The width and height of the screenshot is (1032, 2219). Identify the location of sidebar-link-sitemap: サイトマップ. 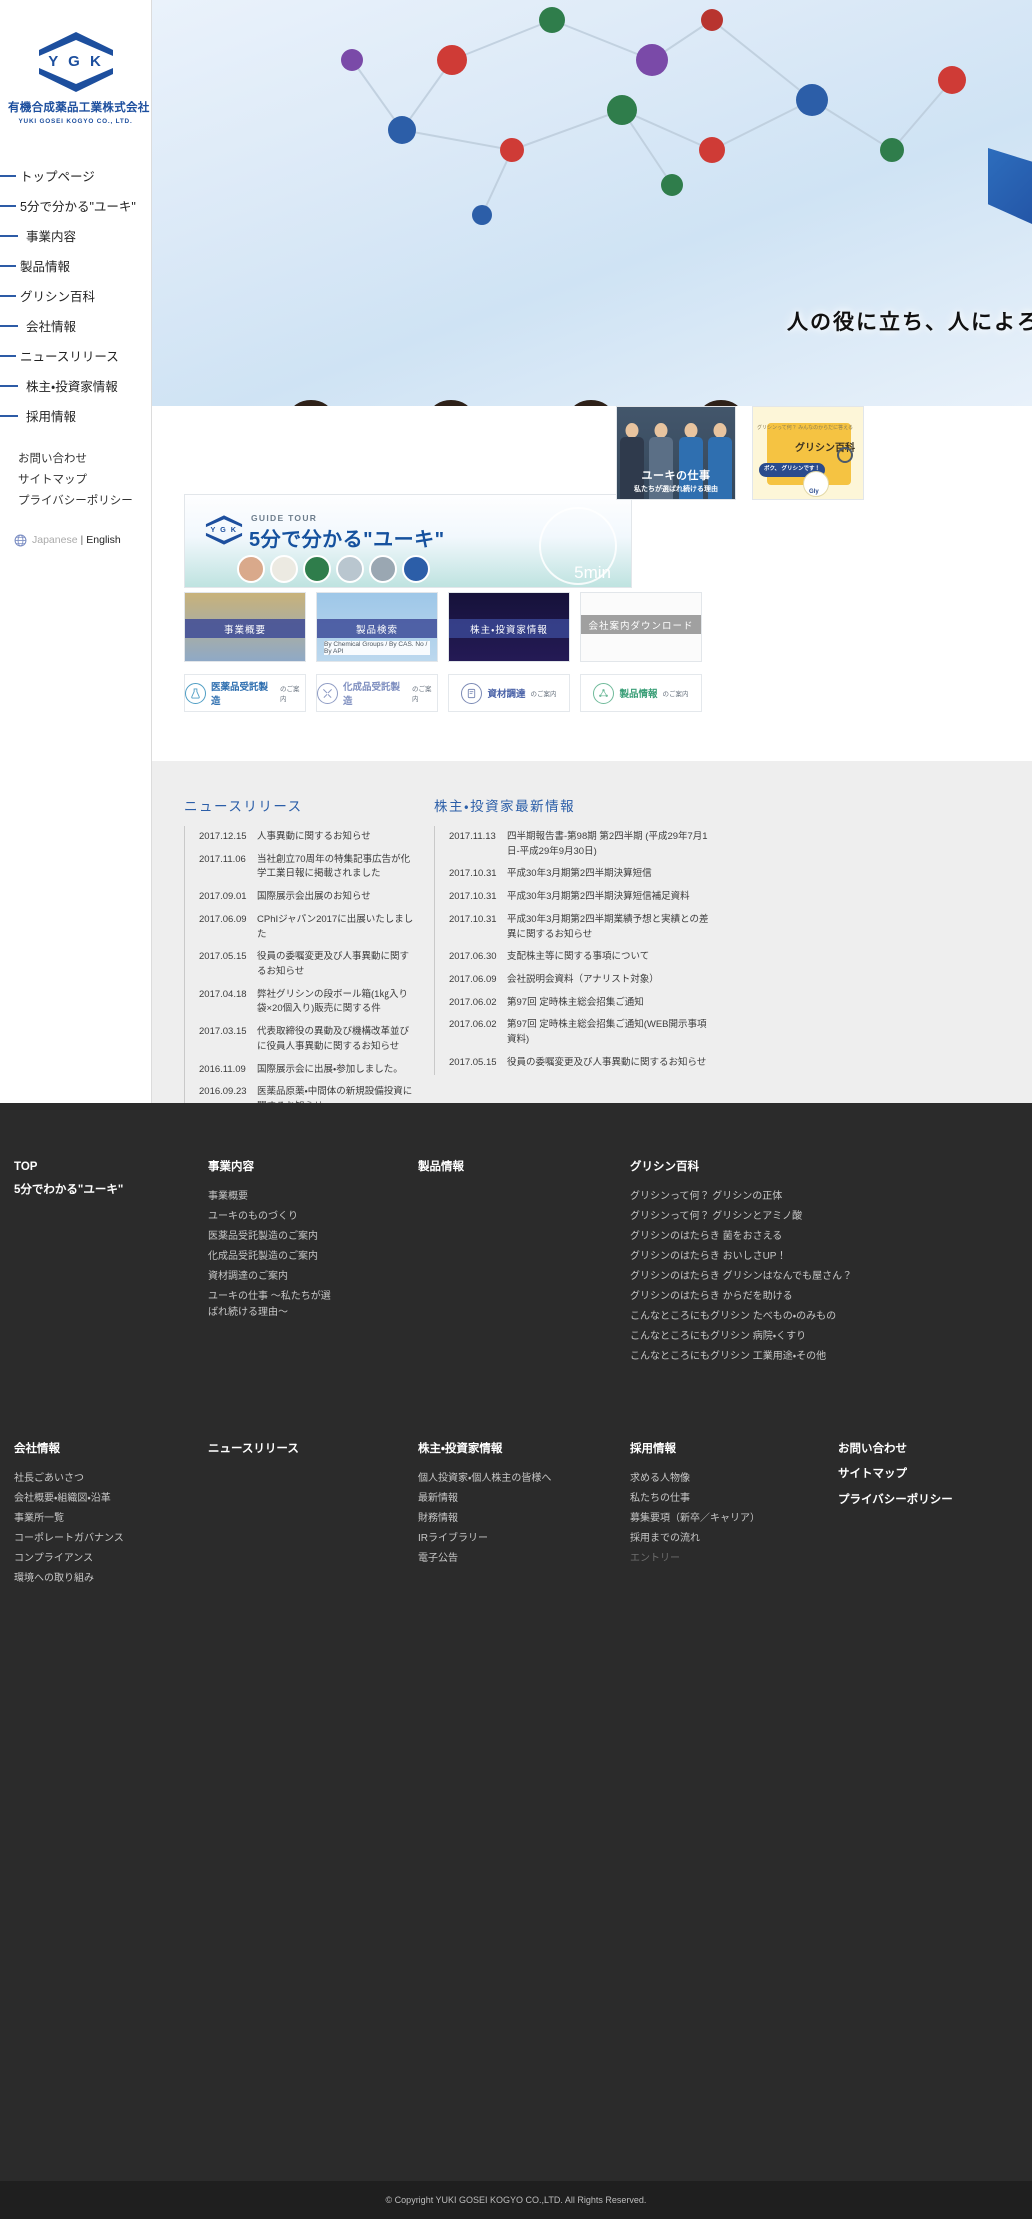
(84, 480).